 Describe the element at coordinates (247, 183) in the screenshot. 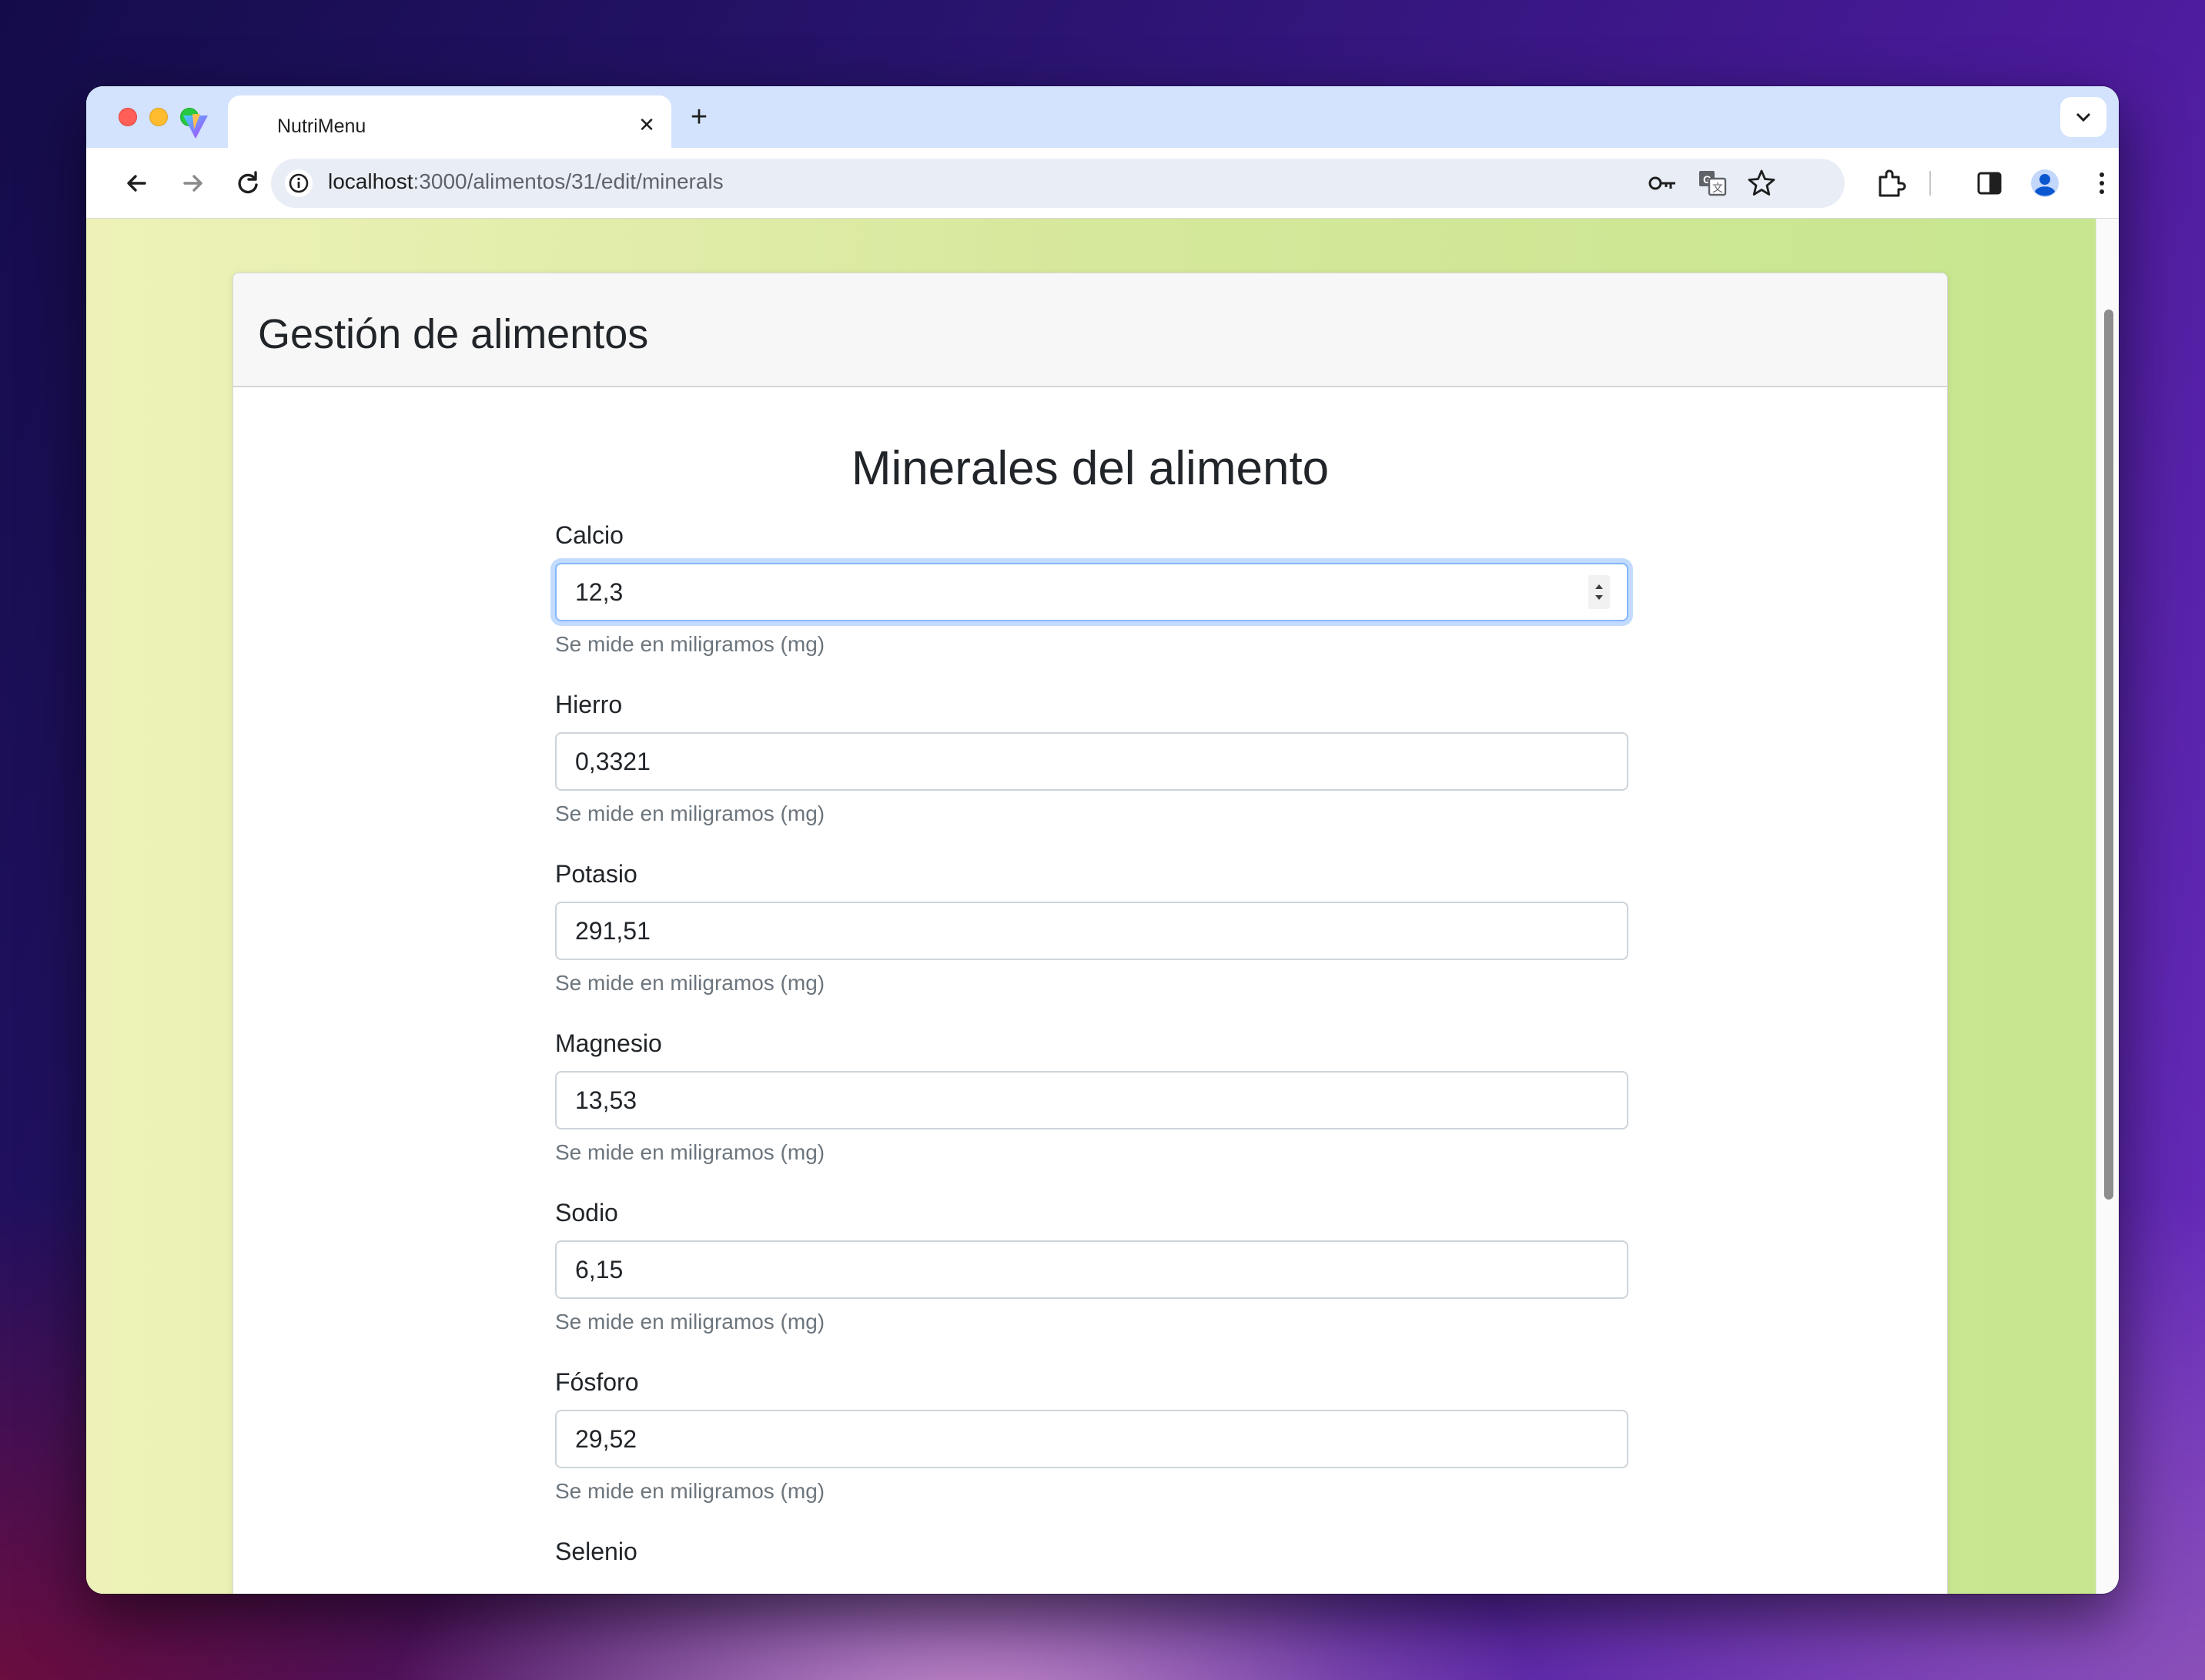

I see `reload-icon` at that location.